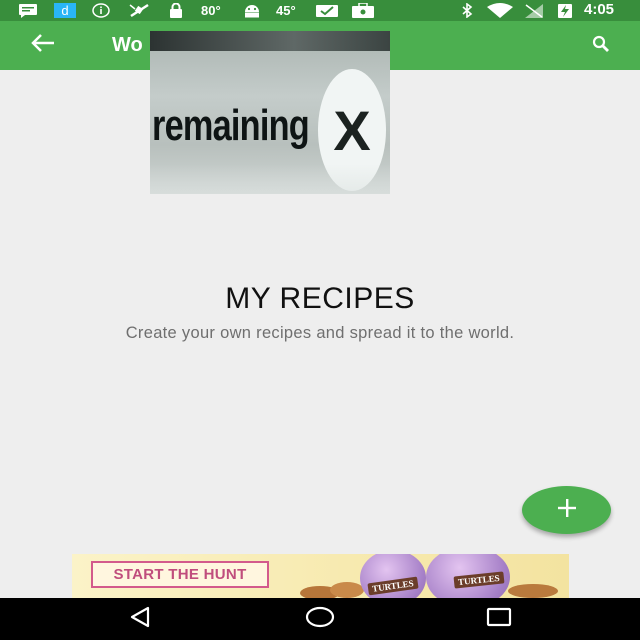 The height and width of the screenshot is (640, 640). I want to click on satellite-icon, so click(140, 10).